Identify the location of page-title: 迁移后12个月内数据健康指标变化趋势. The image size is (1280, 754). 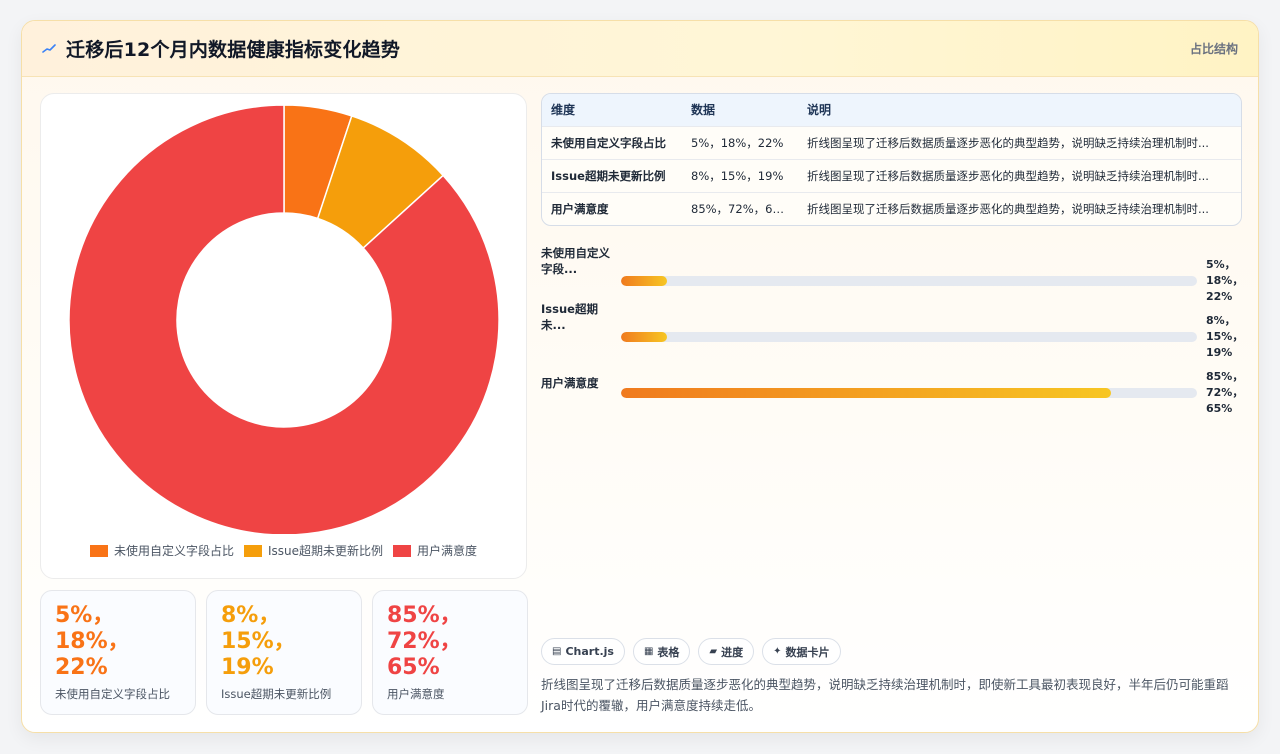
(233, 50).